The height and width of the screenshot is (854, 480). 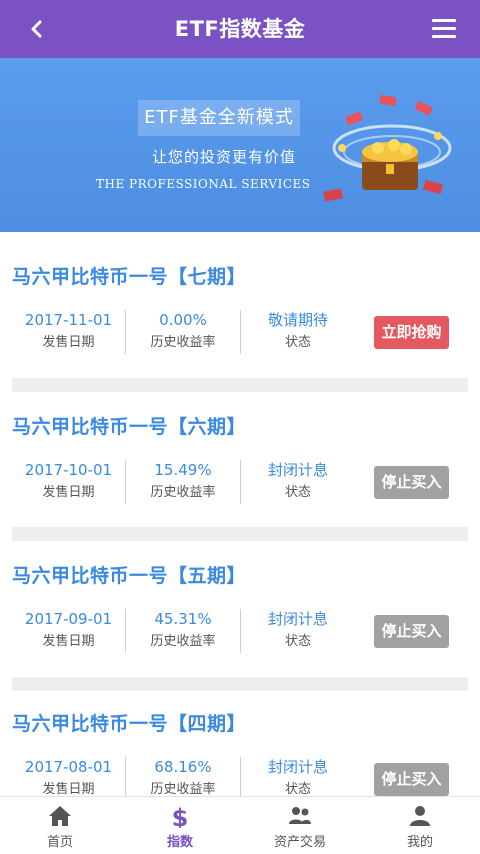 I want to click on release-date: 2017-10-01 发售日期, so click(x=68, y=482).